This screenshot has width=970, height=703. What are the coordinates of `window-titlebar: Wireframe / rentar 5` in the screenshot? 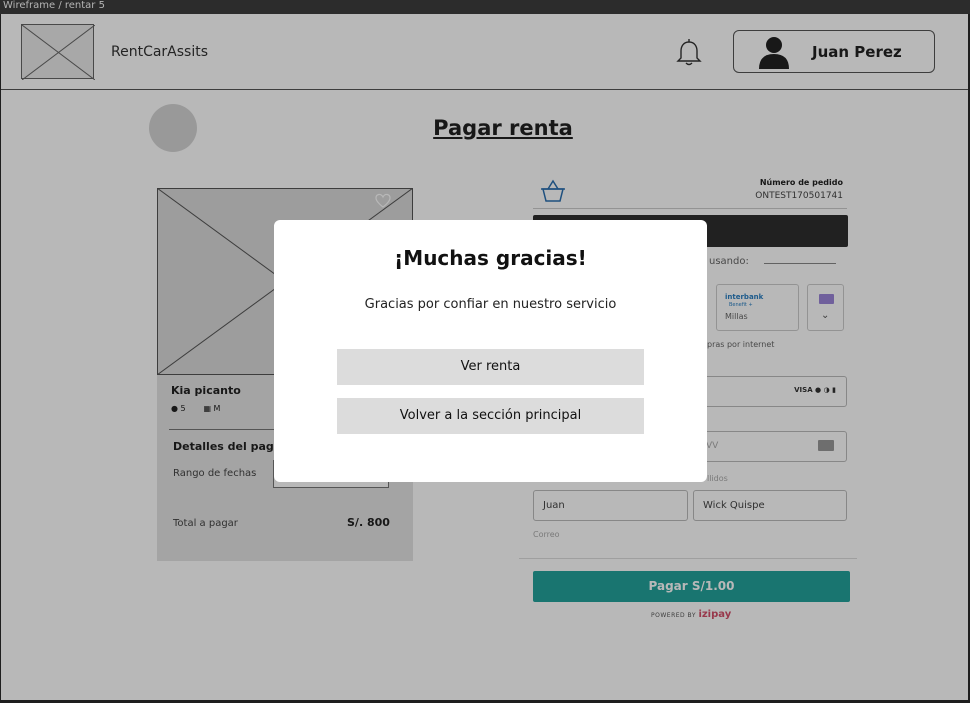 It's located at (485, 7).